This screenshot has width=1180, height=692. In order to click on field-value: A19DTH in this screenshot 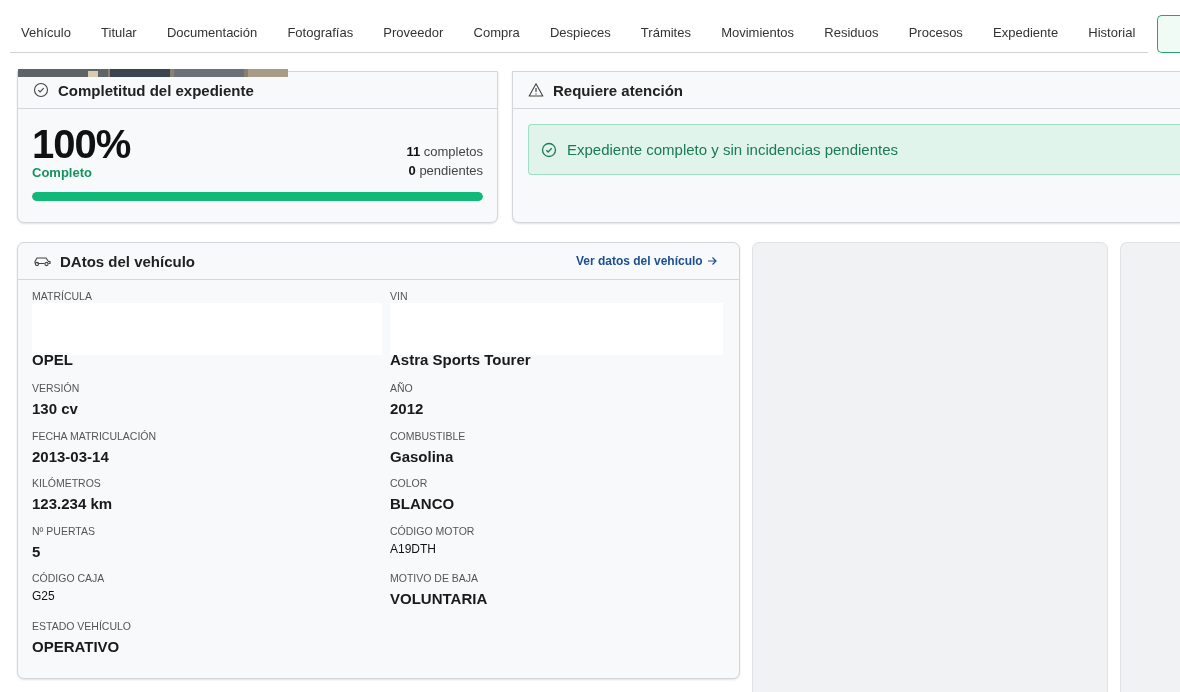, I will do `click(413, 548)`.